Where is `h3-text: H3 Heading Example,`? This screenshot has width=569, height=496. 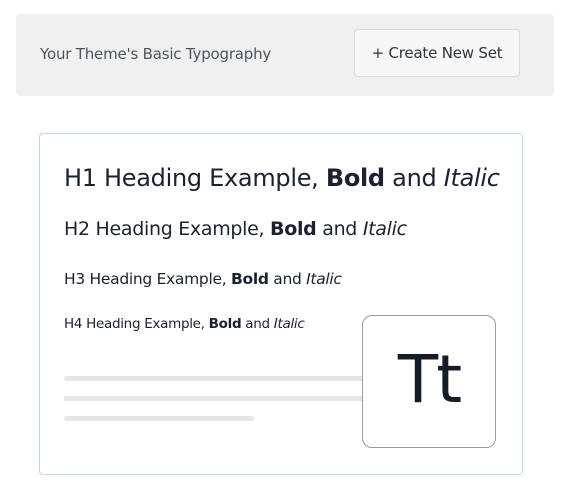 h3-text: H3 Heading Example, is located at coordinates (147, 279).